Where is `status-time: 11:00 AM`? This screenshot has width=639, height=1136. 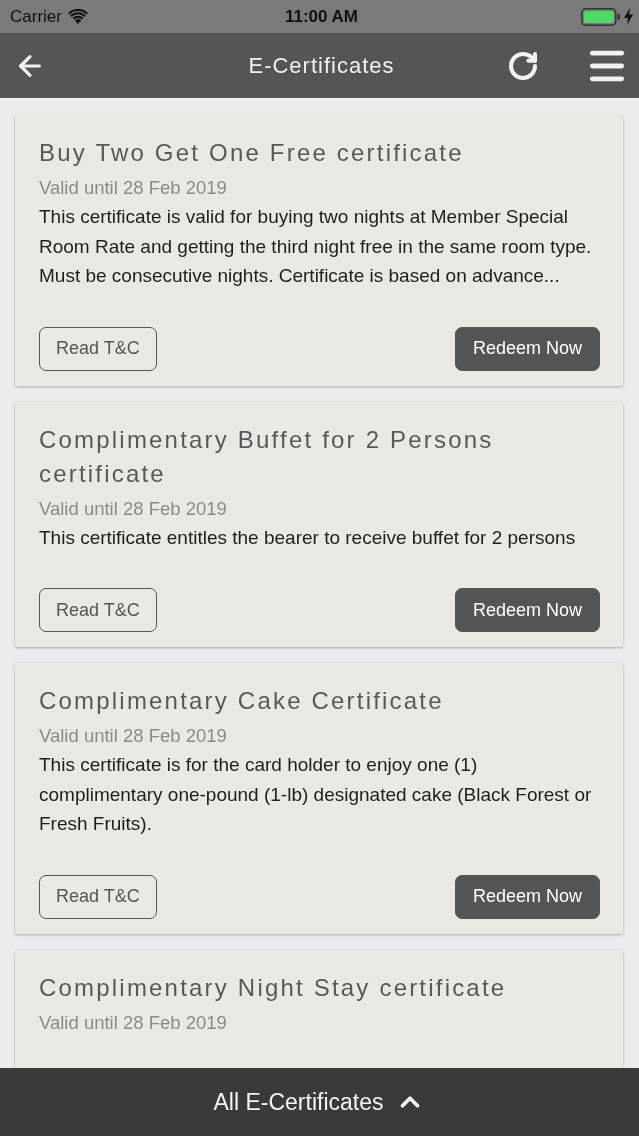 status-time: 11:00 AM is located at coordinates (321, 16).